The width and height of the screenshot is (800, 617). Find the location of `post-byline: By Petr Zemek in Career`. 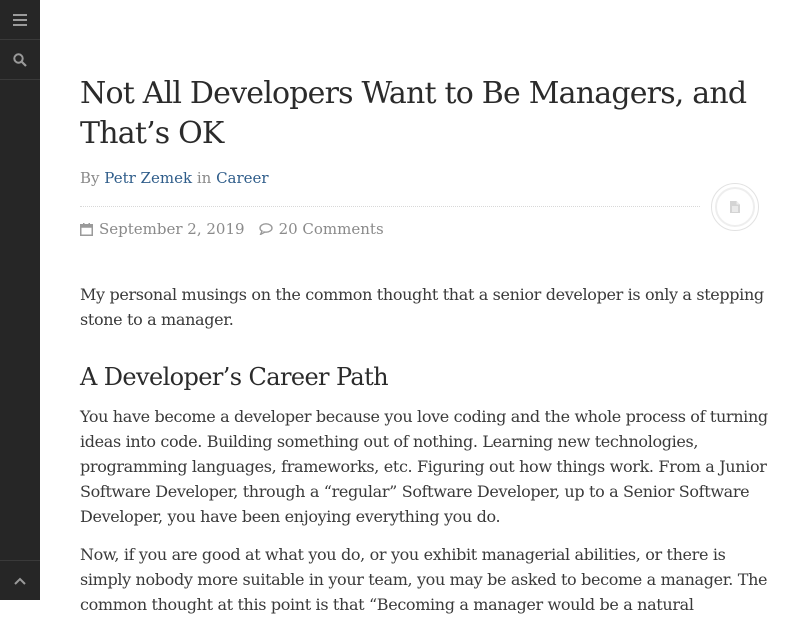

post-byline: By Petr Zemek in Career is located at coordinates (174, 178).